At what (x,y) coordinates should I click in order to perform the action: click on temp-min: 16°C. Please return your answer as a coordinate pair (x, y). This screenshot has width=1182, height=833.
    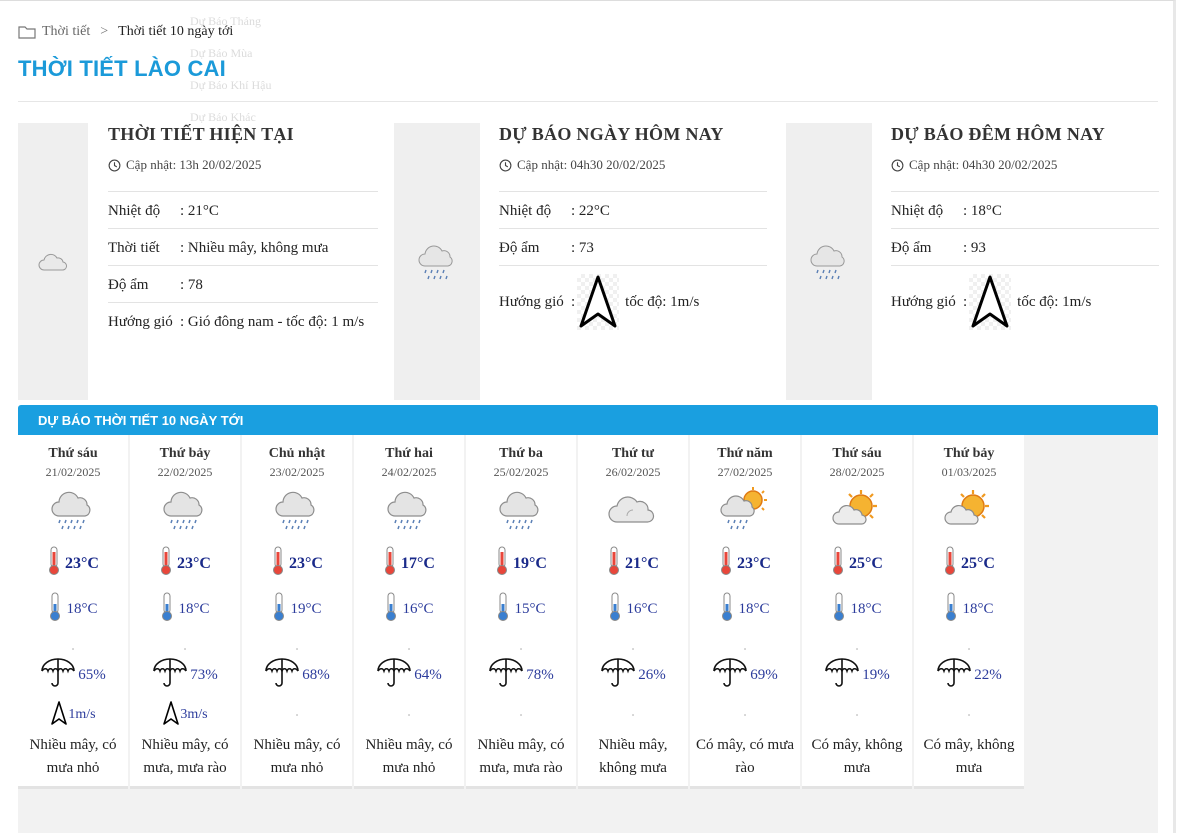
    Looking at the image, I should click on (409, 609).